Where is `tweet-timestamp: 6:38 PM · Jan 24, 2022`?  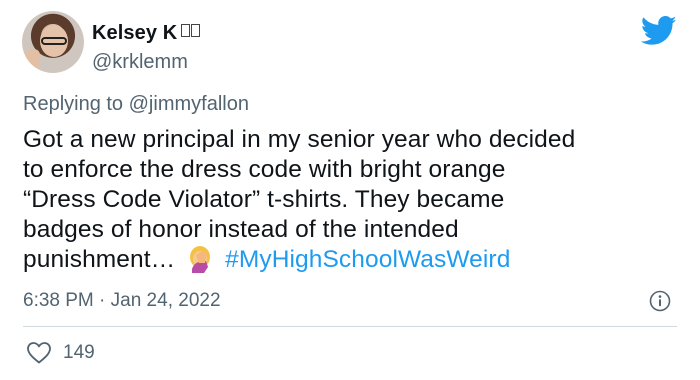
tweet-timestamp: 6:38 PM · Jan 24, 2022 is located at coordinates (122, 301).